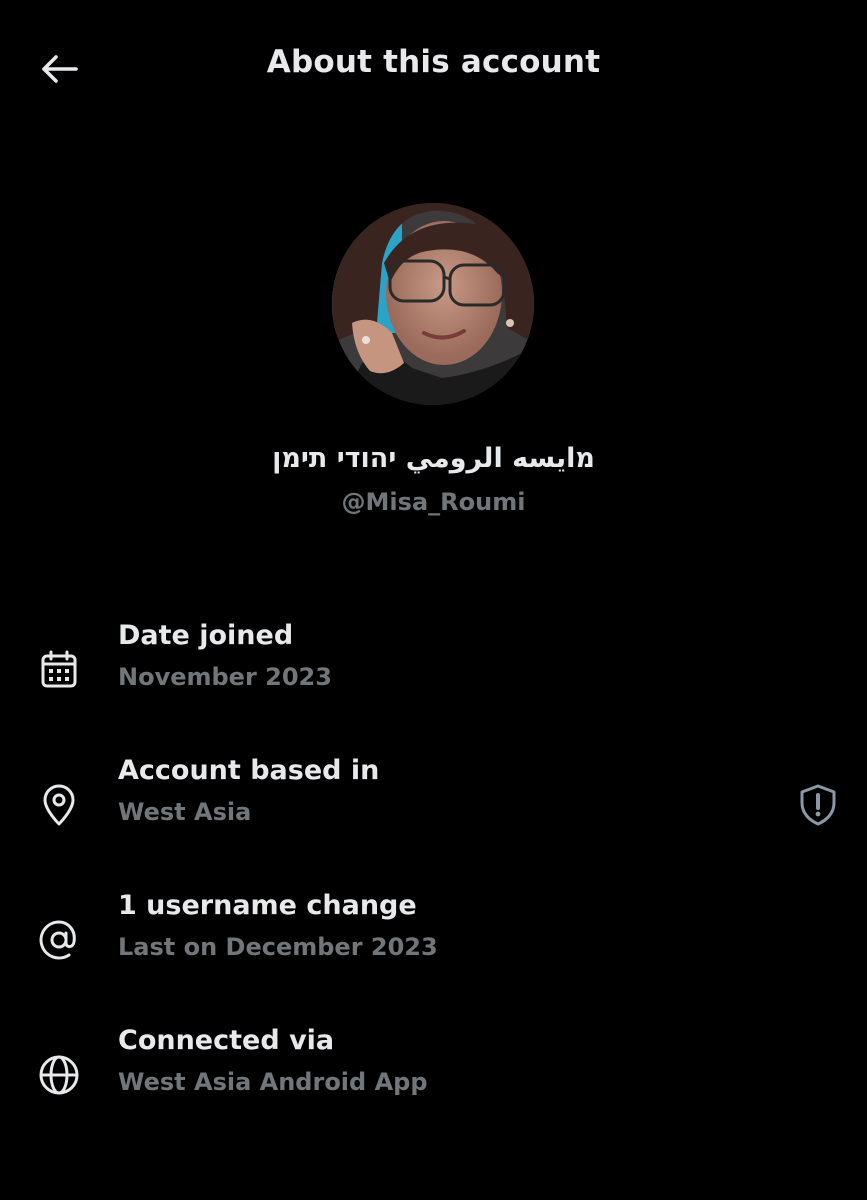  Describe the element at coordinates (278, 947) in the screenshot. I see `info-subtitle: Last on December 2023` at that location.